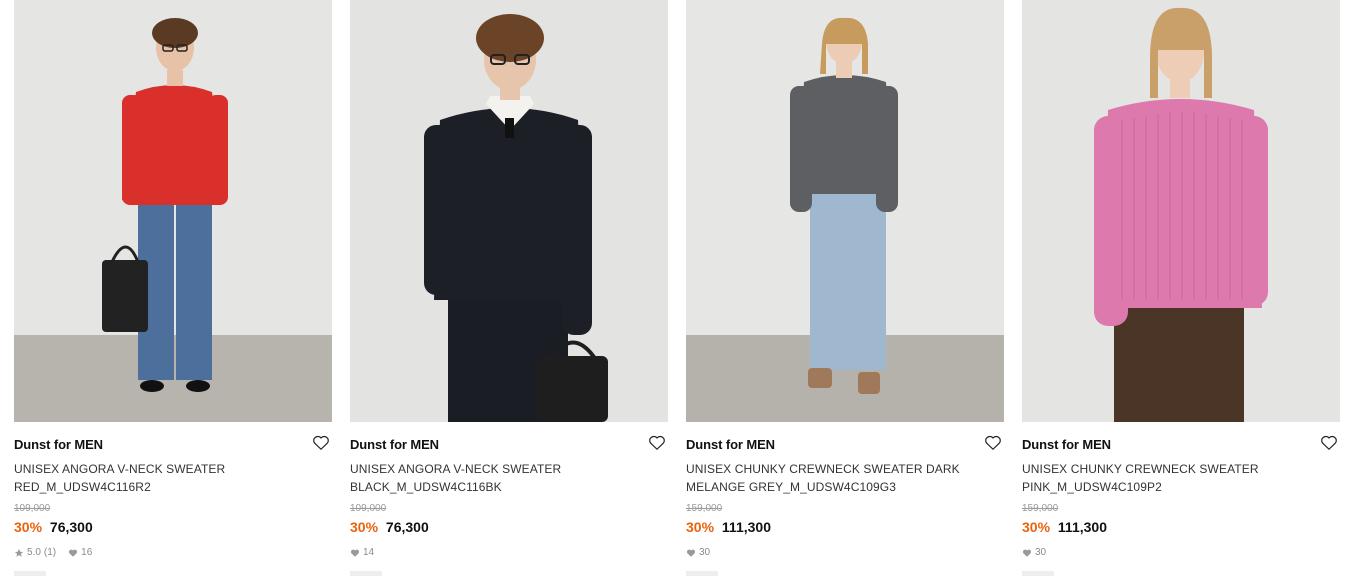 This screenshot has width=1345, height=576. I want to click on like-count: 16, so click(87, 552).